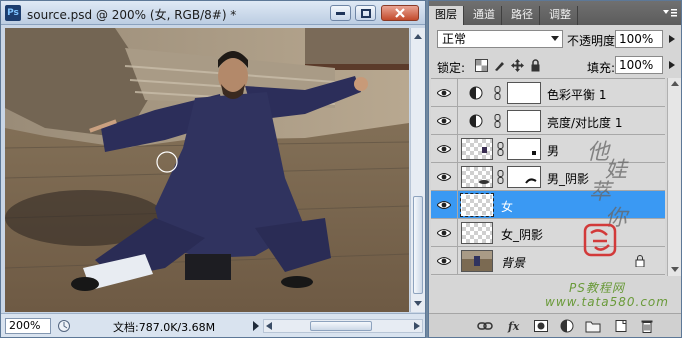 Image resolution: width=682 pixels, height=338 pixels. I want to click on layer-name: 背景, so click(513, 263).